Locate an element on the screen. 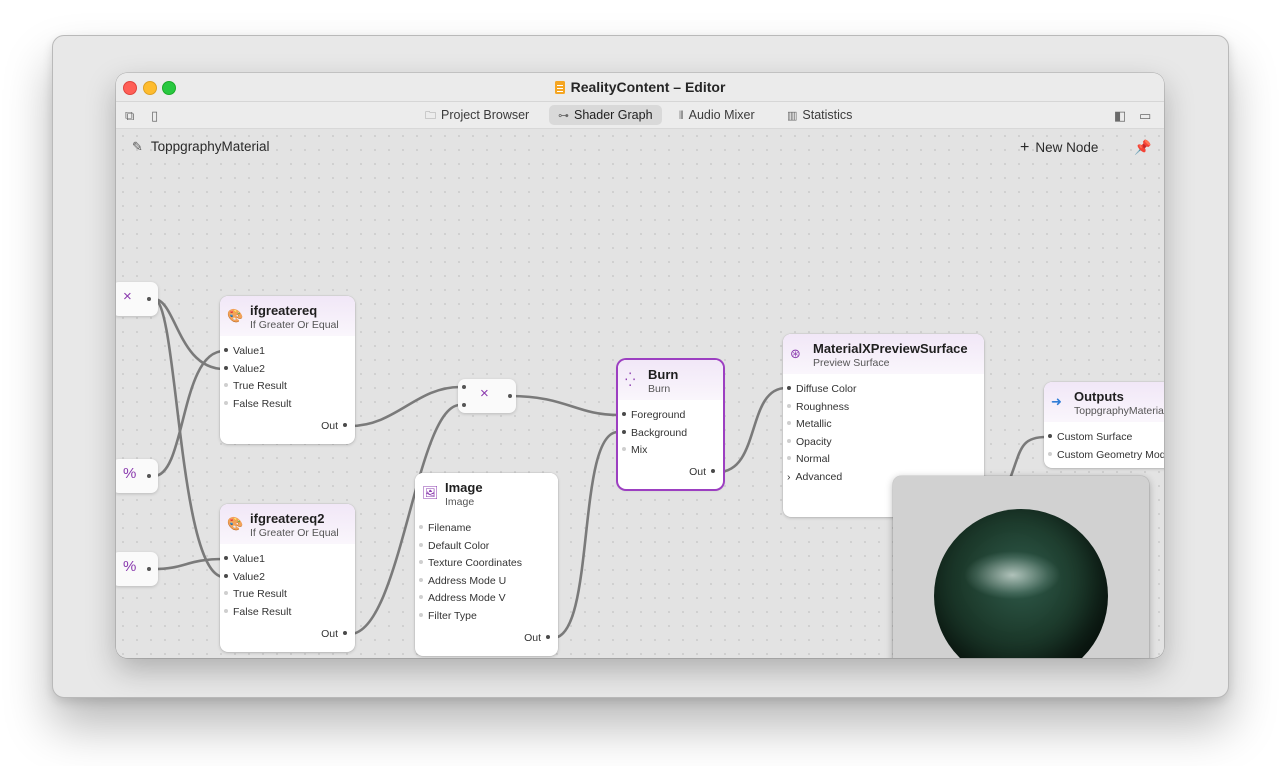 This screenshot has width=1280, height=766. input-port-address-mode-v: Address Mode V is located at coordinates (462, 598).